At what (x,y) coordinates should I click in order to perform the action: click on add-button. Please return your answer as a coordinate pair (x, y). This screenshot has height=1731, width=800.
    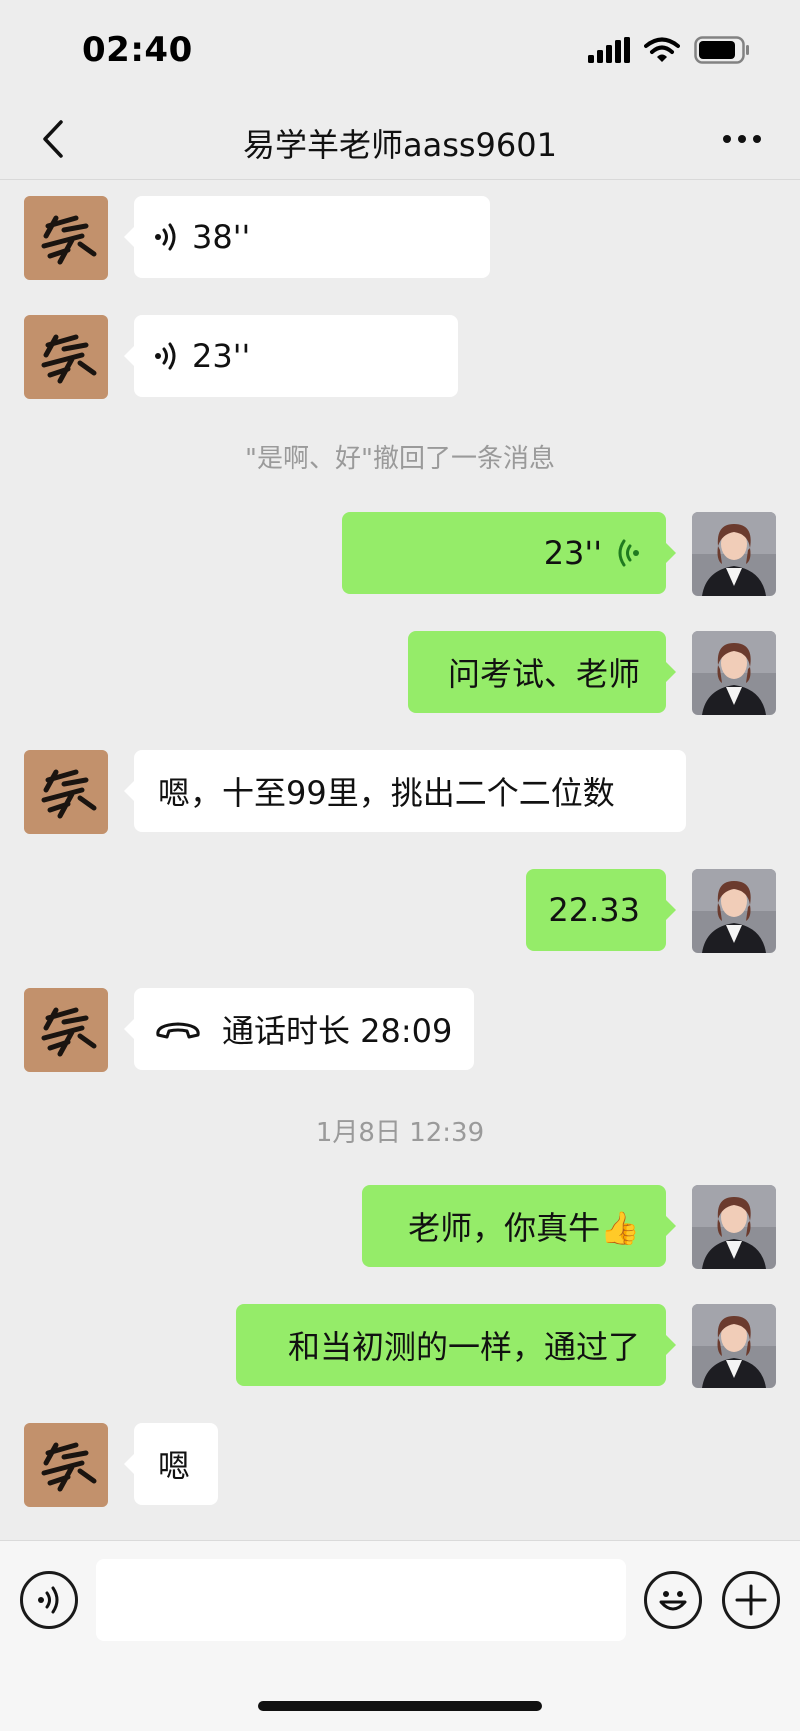
    Looking at the image, I should click on (751, 1600).